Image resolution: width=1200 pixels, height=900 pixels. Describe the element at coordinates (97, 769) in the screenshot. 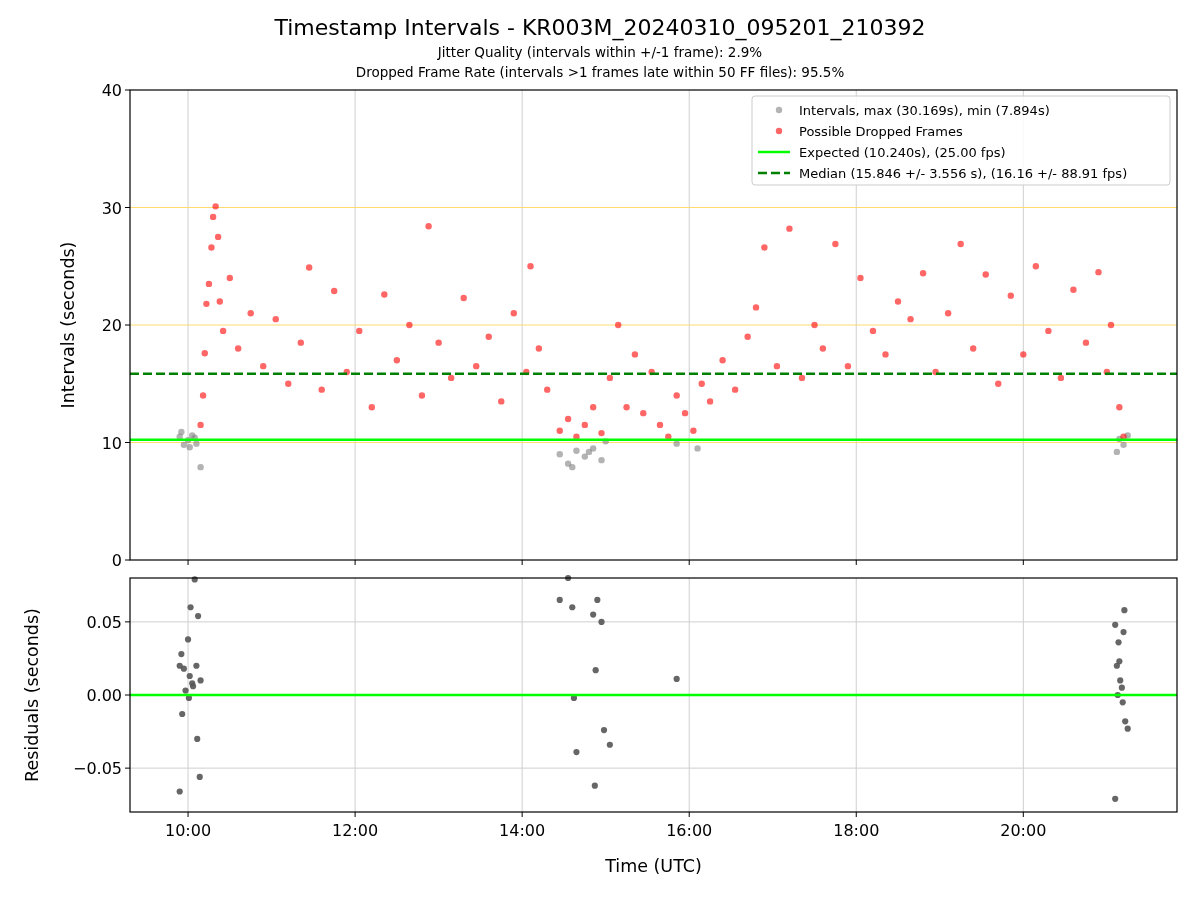

I see `y-tick-label: −0.05` at that location.